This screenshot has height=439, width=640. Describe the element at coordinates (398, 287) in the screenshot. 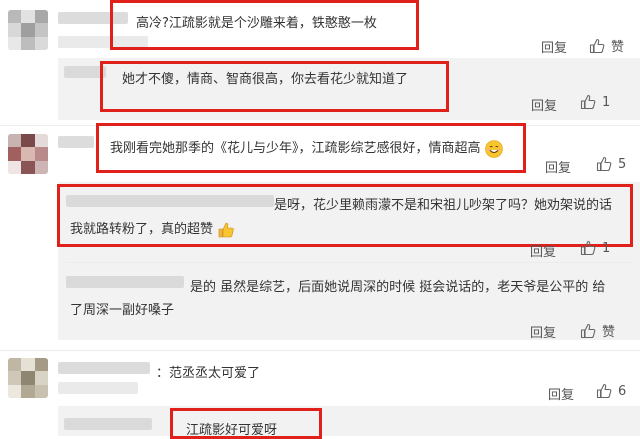

I see `reply-text-line1: 是的 虽然是综艺，后面她说周深的时候 挺会说话的，老天爷是公平的 给` at that location.